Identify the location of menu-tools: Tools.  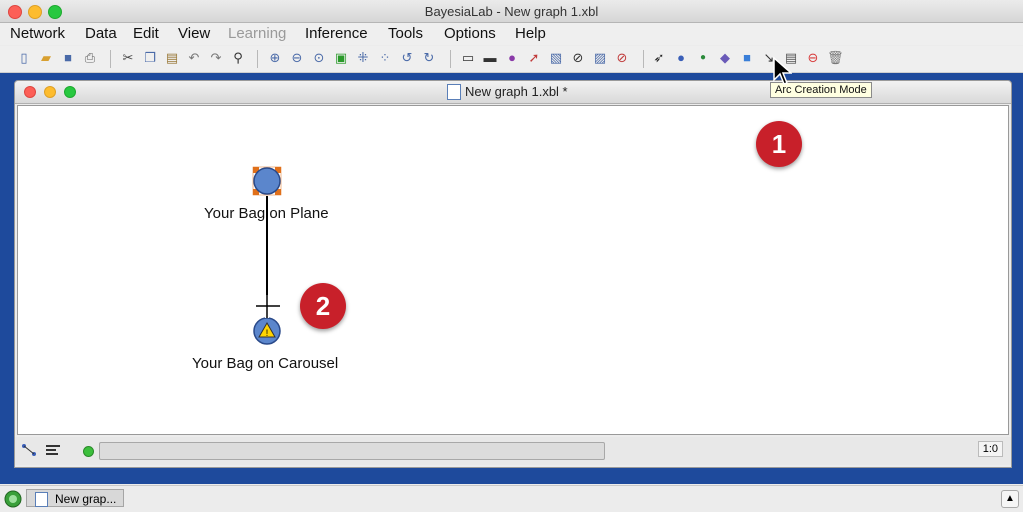
(405, 33).